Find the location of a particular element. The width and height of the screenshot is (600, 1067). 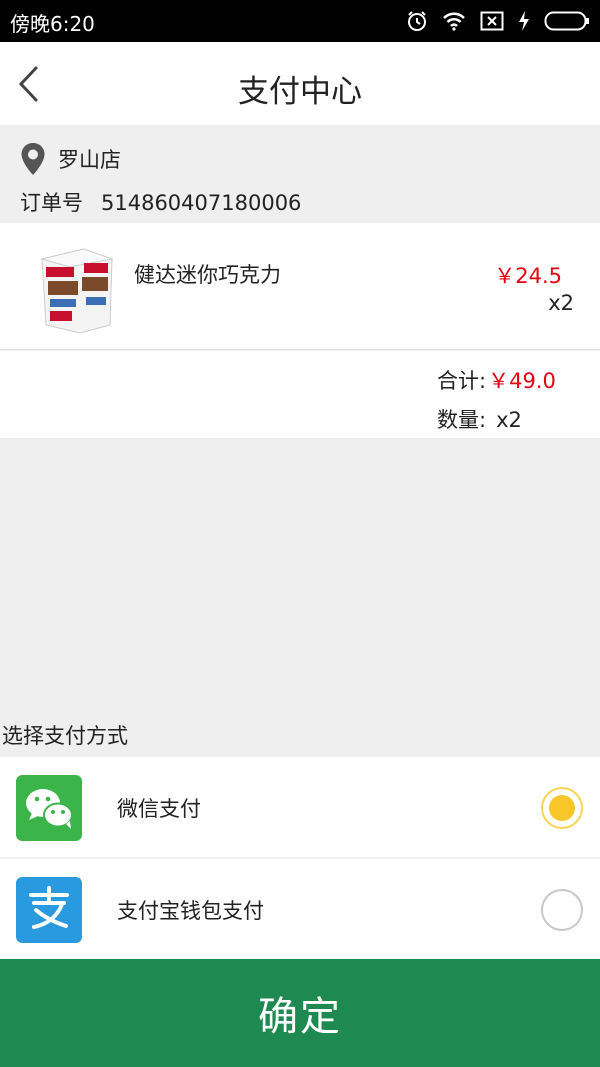

radio-dot is located at coordinates (562, 808).